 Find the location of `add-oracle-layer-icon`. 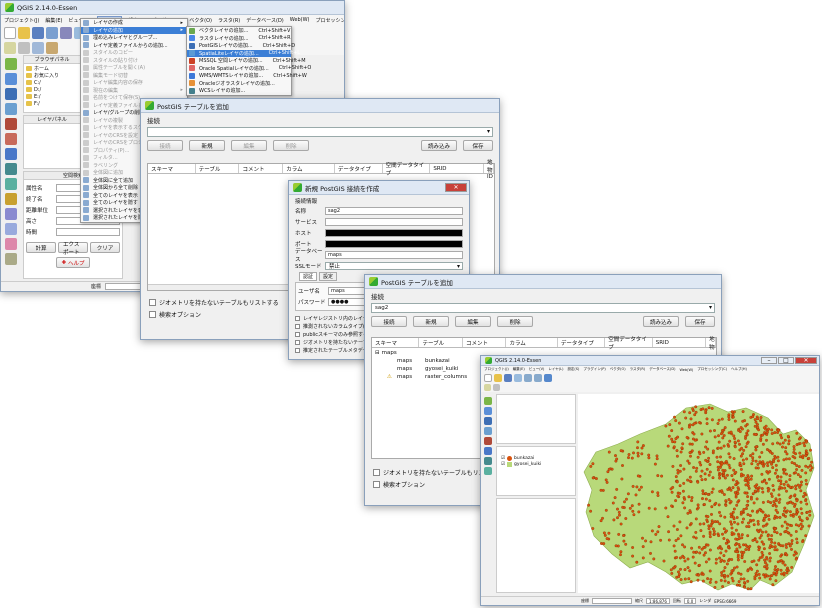

add-oracle-layer-icon is located at coordinates (11, 139).